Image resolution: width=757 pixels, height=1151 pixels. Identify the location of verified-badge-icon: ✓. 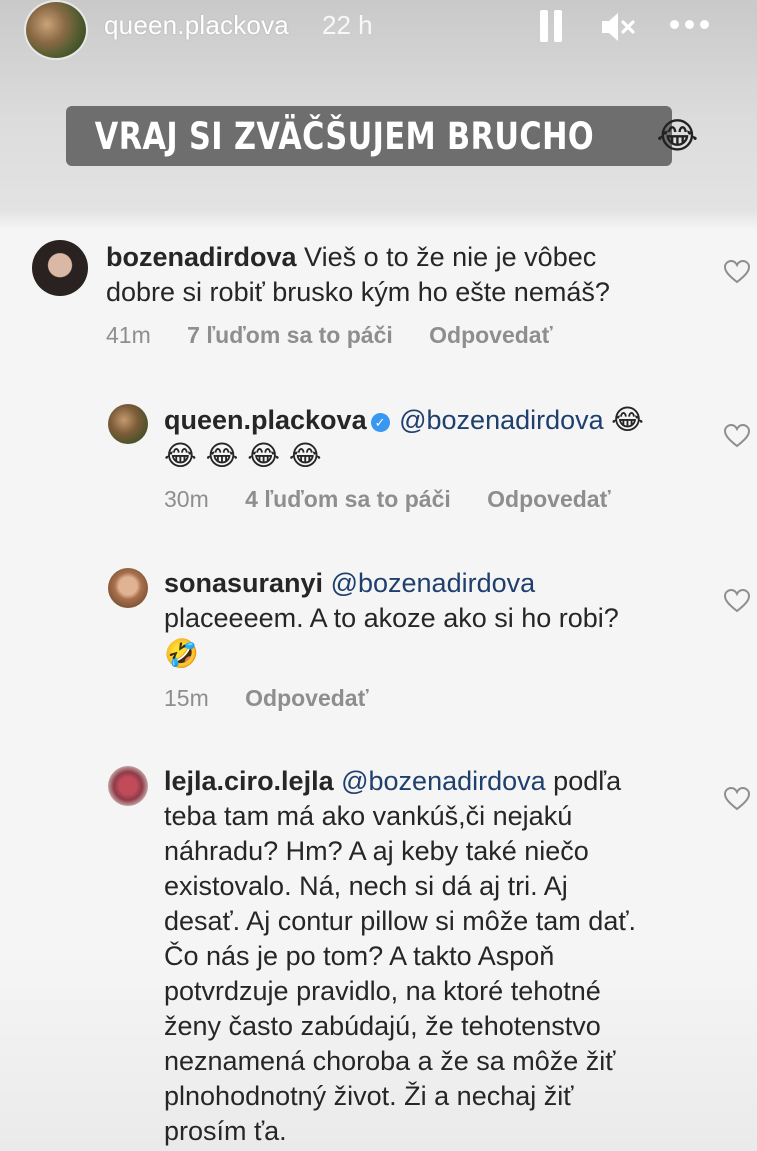
(380, 422).